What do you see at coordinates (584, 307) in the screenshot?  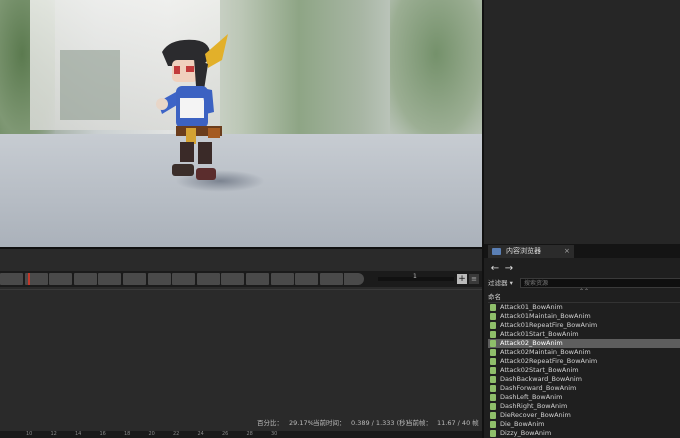 I see `asset-item: Attack01_BowAnim` at bounding box center [584, 307].